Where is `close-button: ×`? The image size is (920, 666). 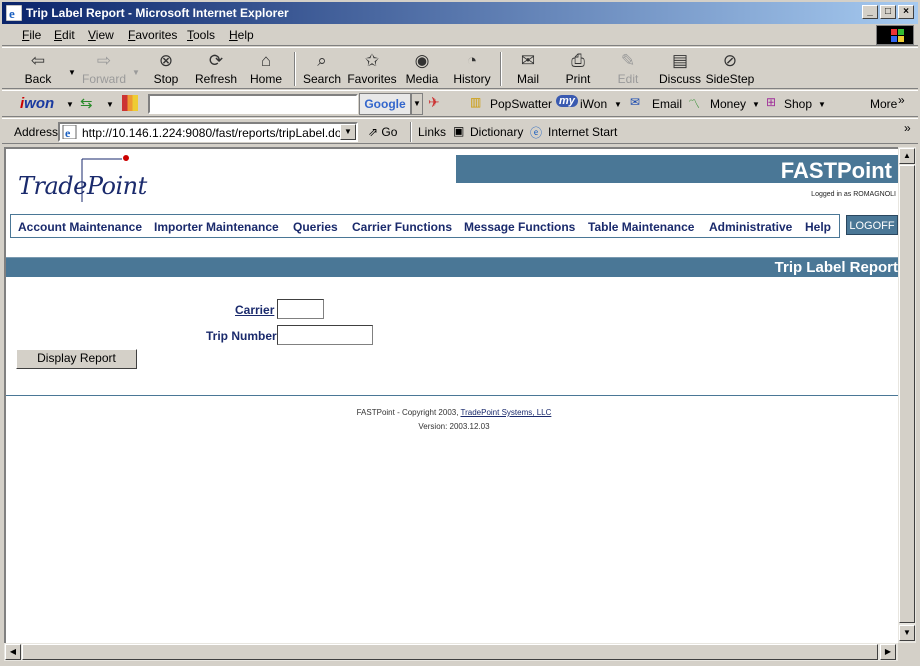
close-button: × is located at coordinates (906, 12).